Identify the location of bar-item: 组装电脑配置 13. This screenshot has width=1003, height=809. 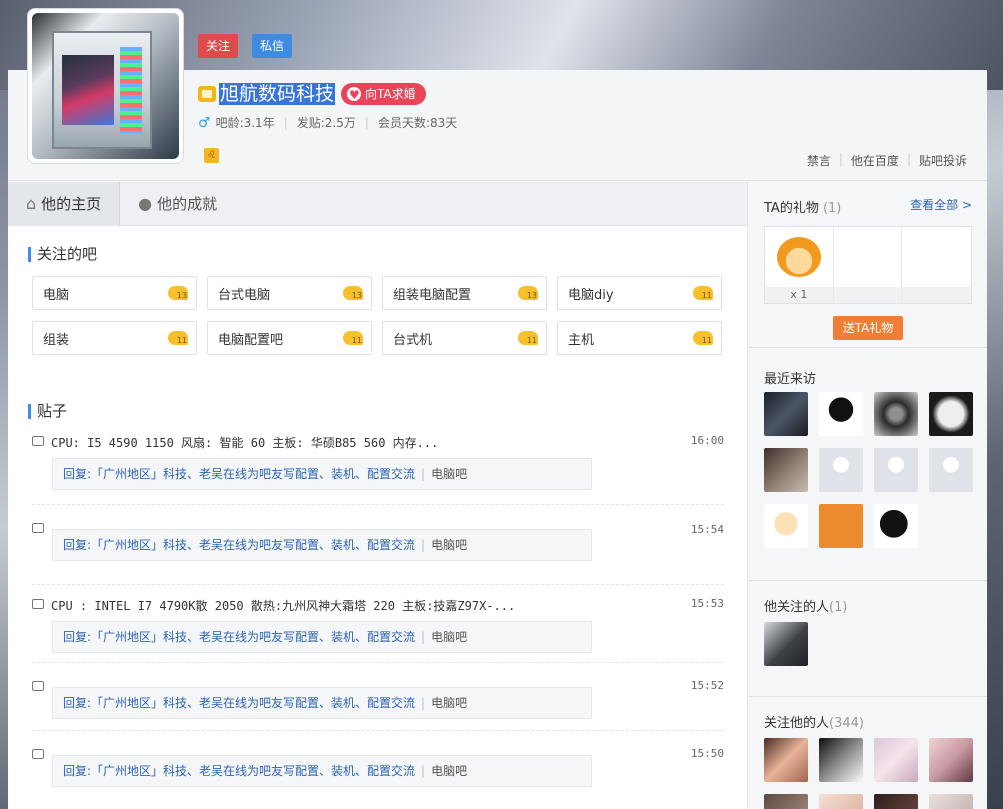
(464, 293).